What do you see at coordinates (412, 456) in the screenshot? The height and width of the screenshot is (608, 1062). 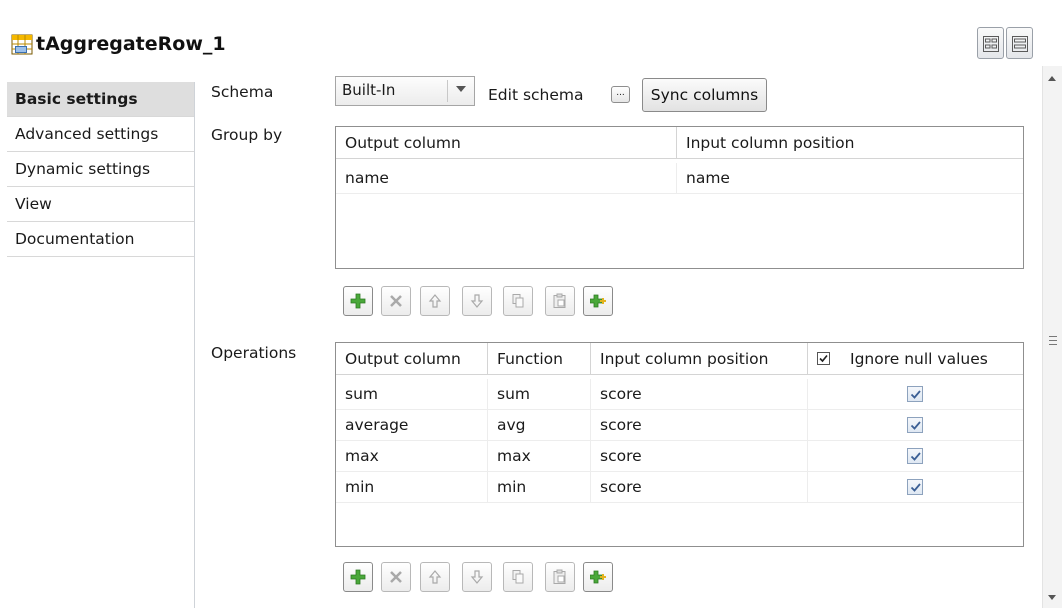 I see `cell-output-column: max` at bounding box center [412, 456].